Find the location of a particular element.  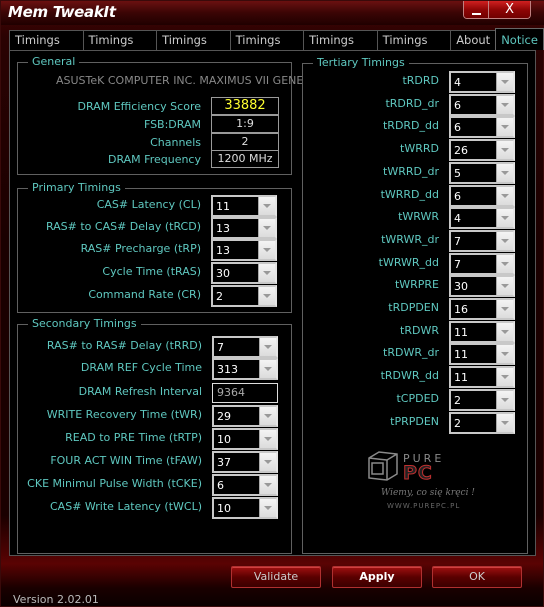

secondary-3-combo: 29 is located at coordinates (245, 416).